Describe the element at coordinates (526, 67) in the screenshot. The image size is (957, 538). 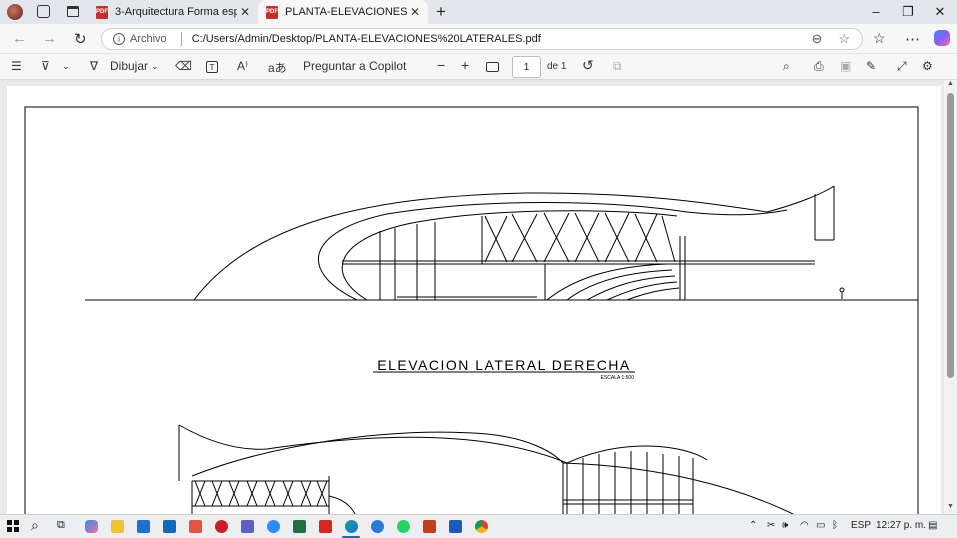
I see `page-number-input: 1` at that location.